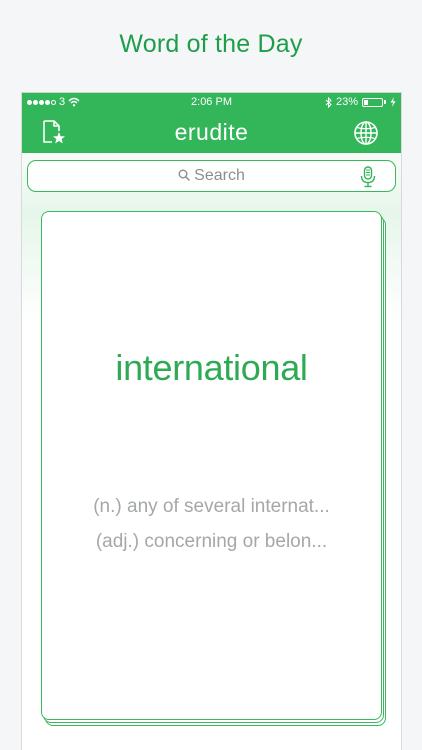  What do you see at coordinates (366, 102) in the screenshot?
I see `battery-level` at bounding box center [366, 102].